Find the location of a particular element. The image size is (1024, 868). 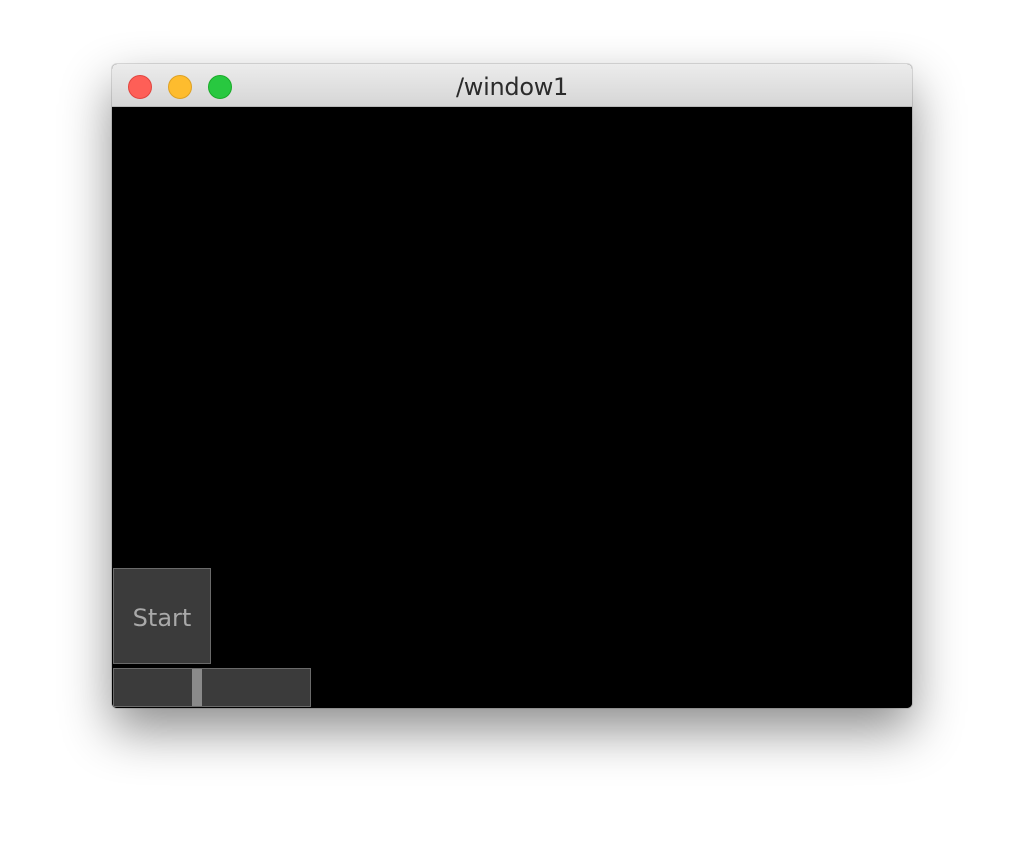

start-button: Start is located at coordinates (162, 616).